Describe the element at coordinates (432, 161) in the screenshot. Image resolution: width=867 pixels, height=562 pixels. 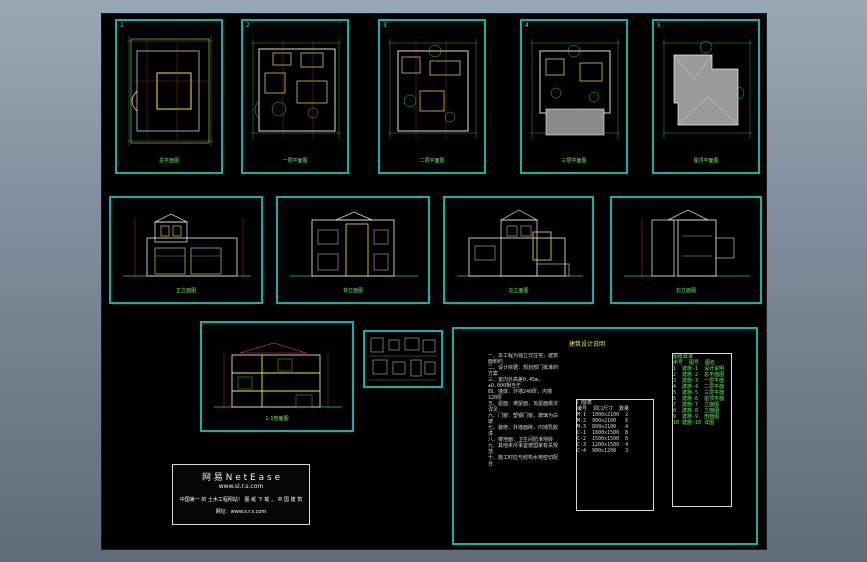
I see `sheet-title: 二层平面图` at that location.